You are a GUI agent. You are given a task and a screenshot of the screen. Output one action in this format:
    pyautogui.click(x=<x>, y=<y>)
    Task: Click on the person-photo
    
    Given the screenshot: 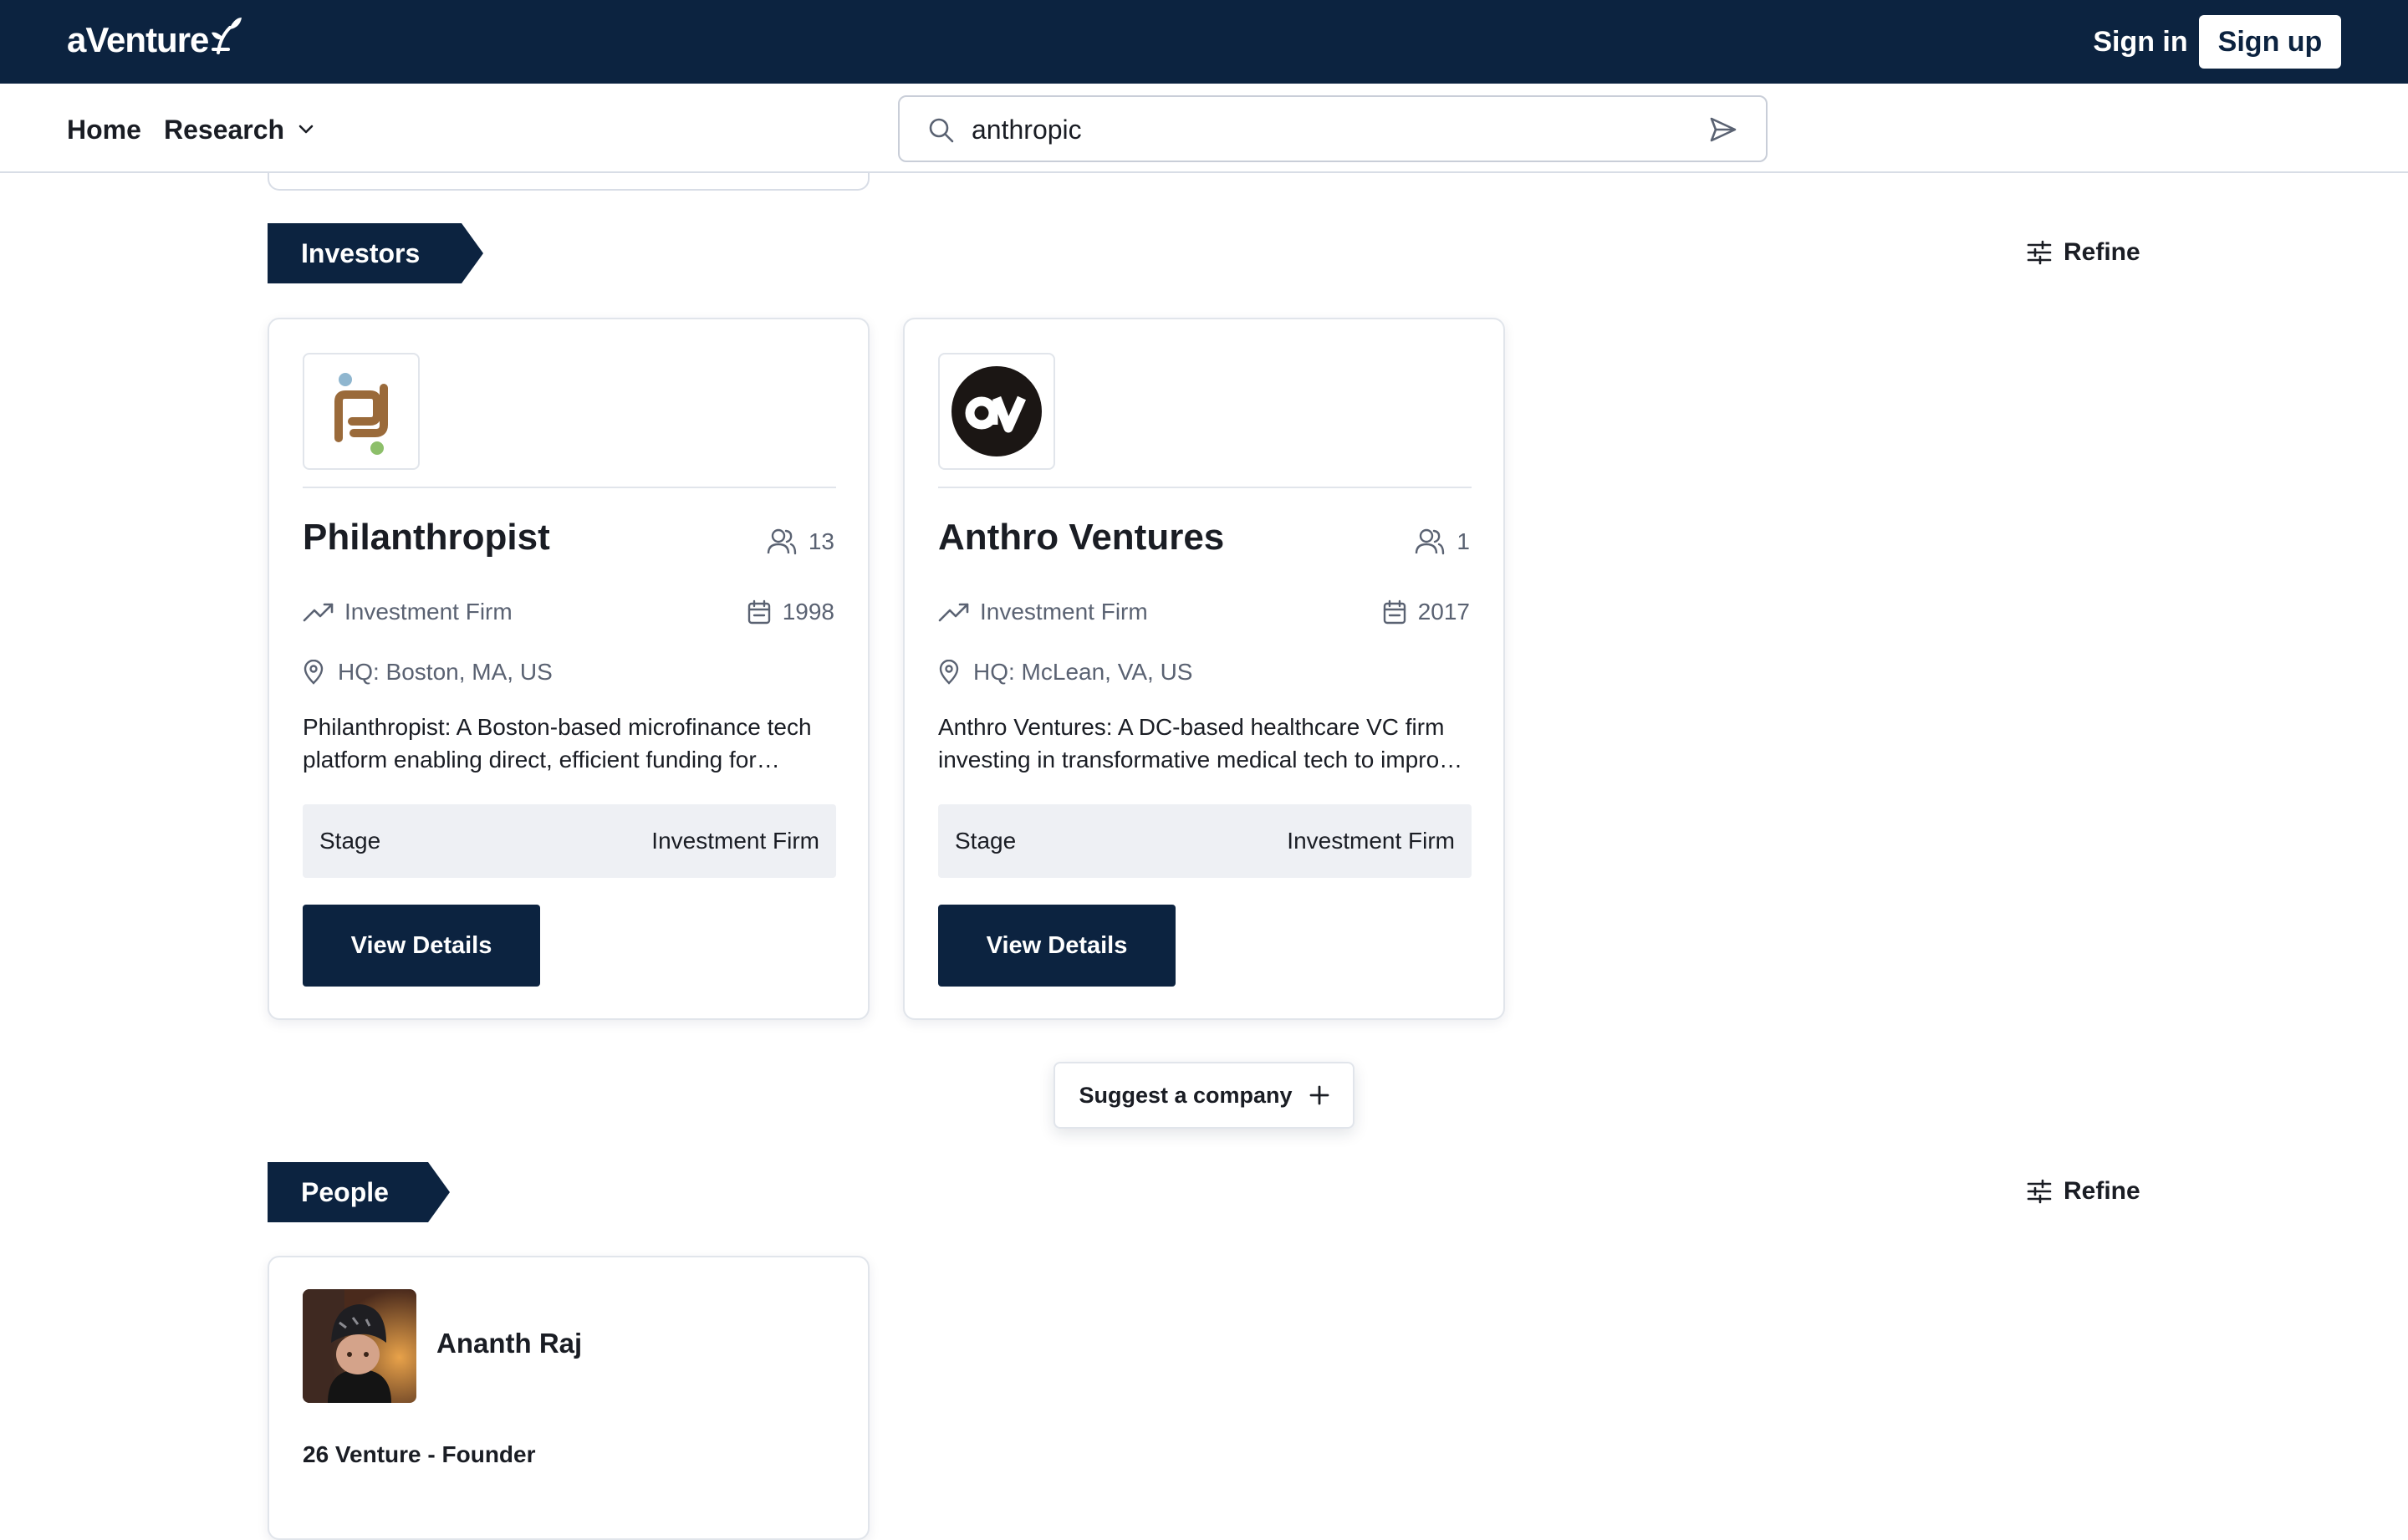 What is the action you would take?
    pyautogui.click(x=359, y=1346)
    